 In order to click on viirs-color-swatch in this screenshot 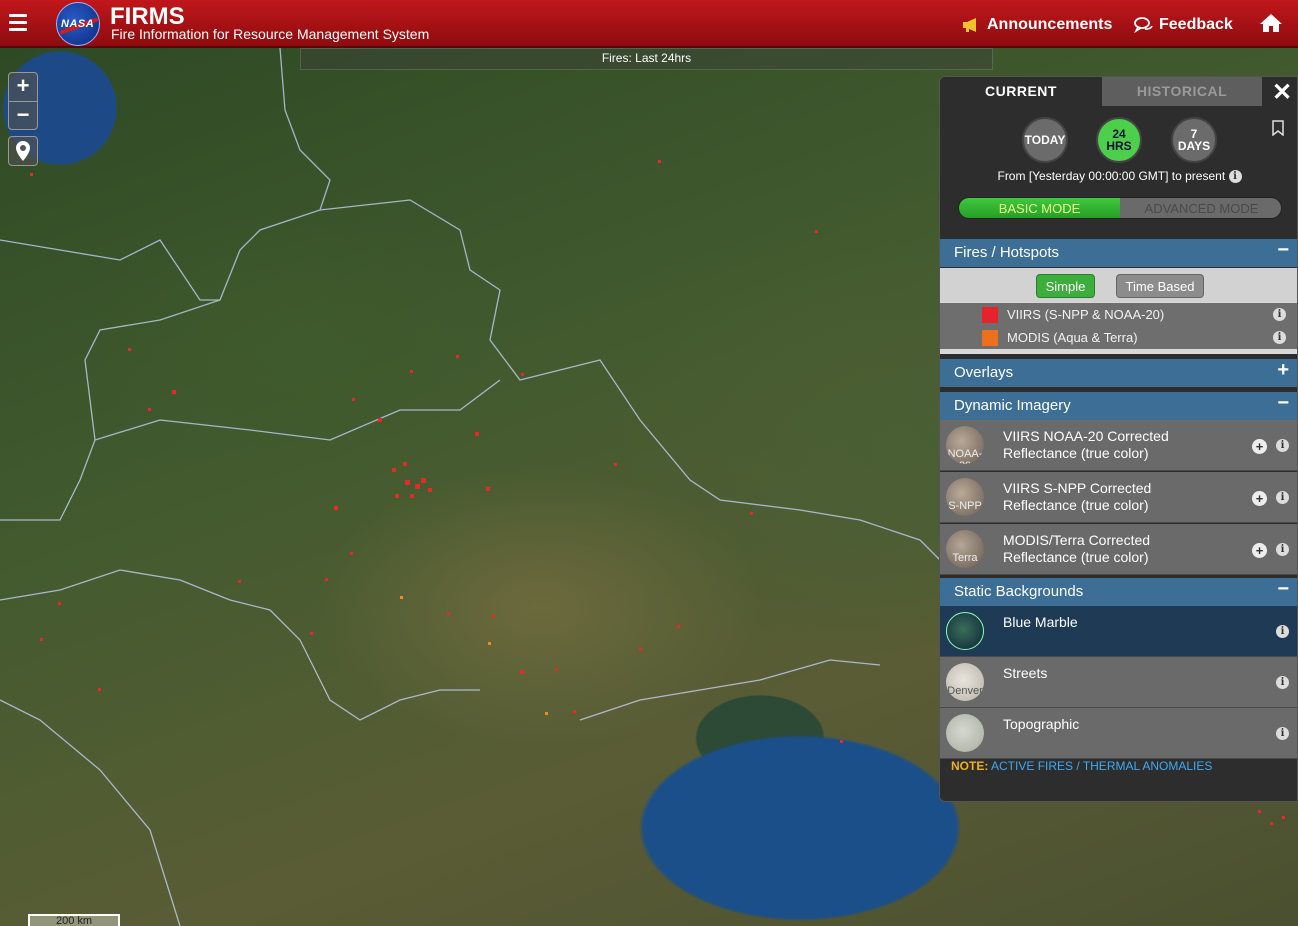, I will do `click(990, 315)`.